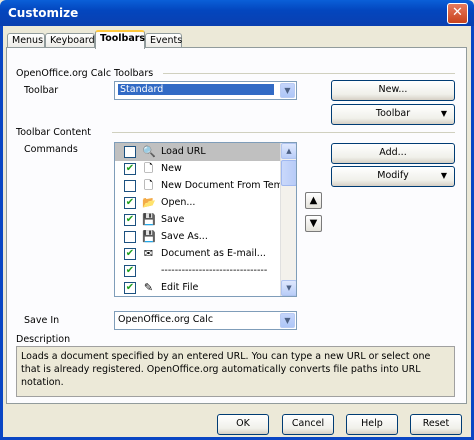 The image size is (474, 440). Describe the element at coordinates (43, 13) in the screenshot. I see `window-title: Customize` at that location.